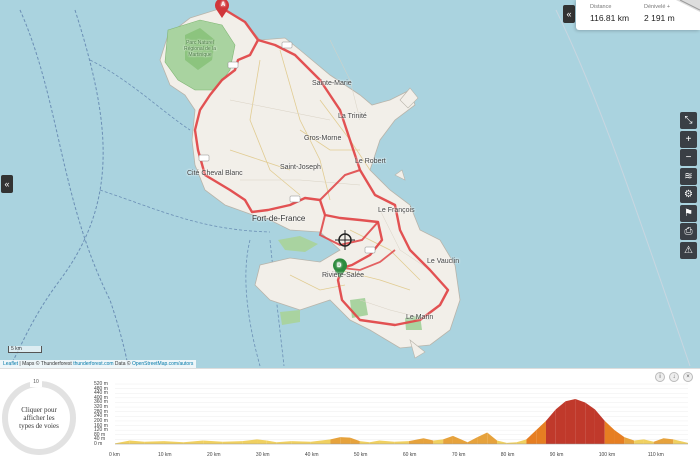  What do you see at coordinates (607, 455) in the screenshot?
I see `x-tick-label: 100 km` at bounding box center [607, 455].